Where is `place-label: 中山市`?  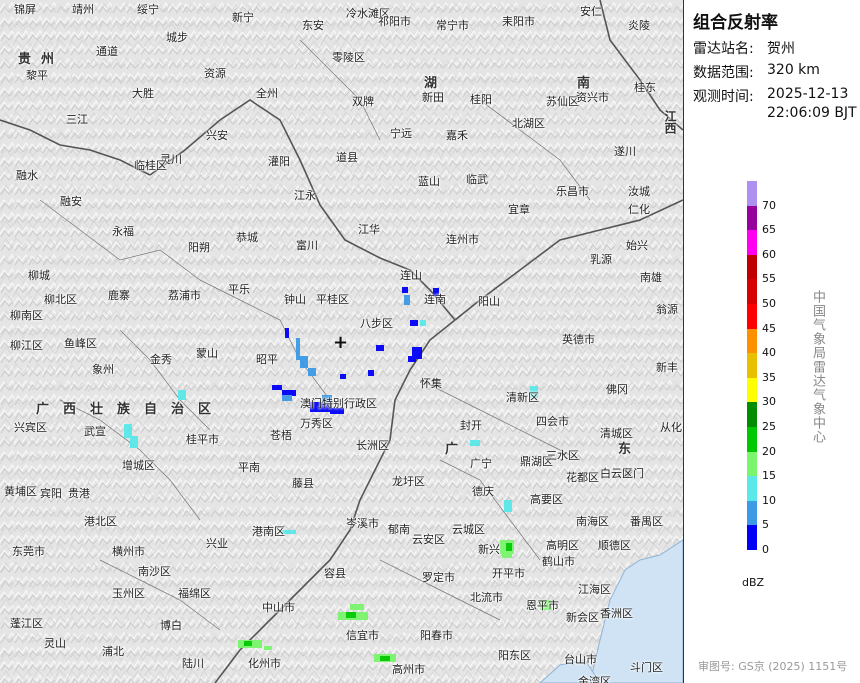
place-label: 中山市 is located at coordinates (278, 607).